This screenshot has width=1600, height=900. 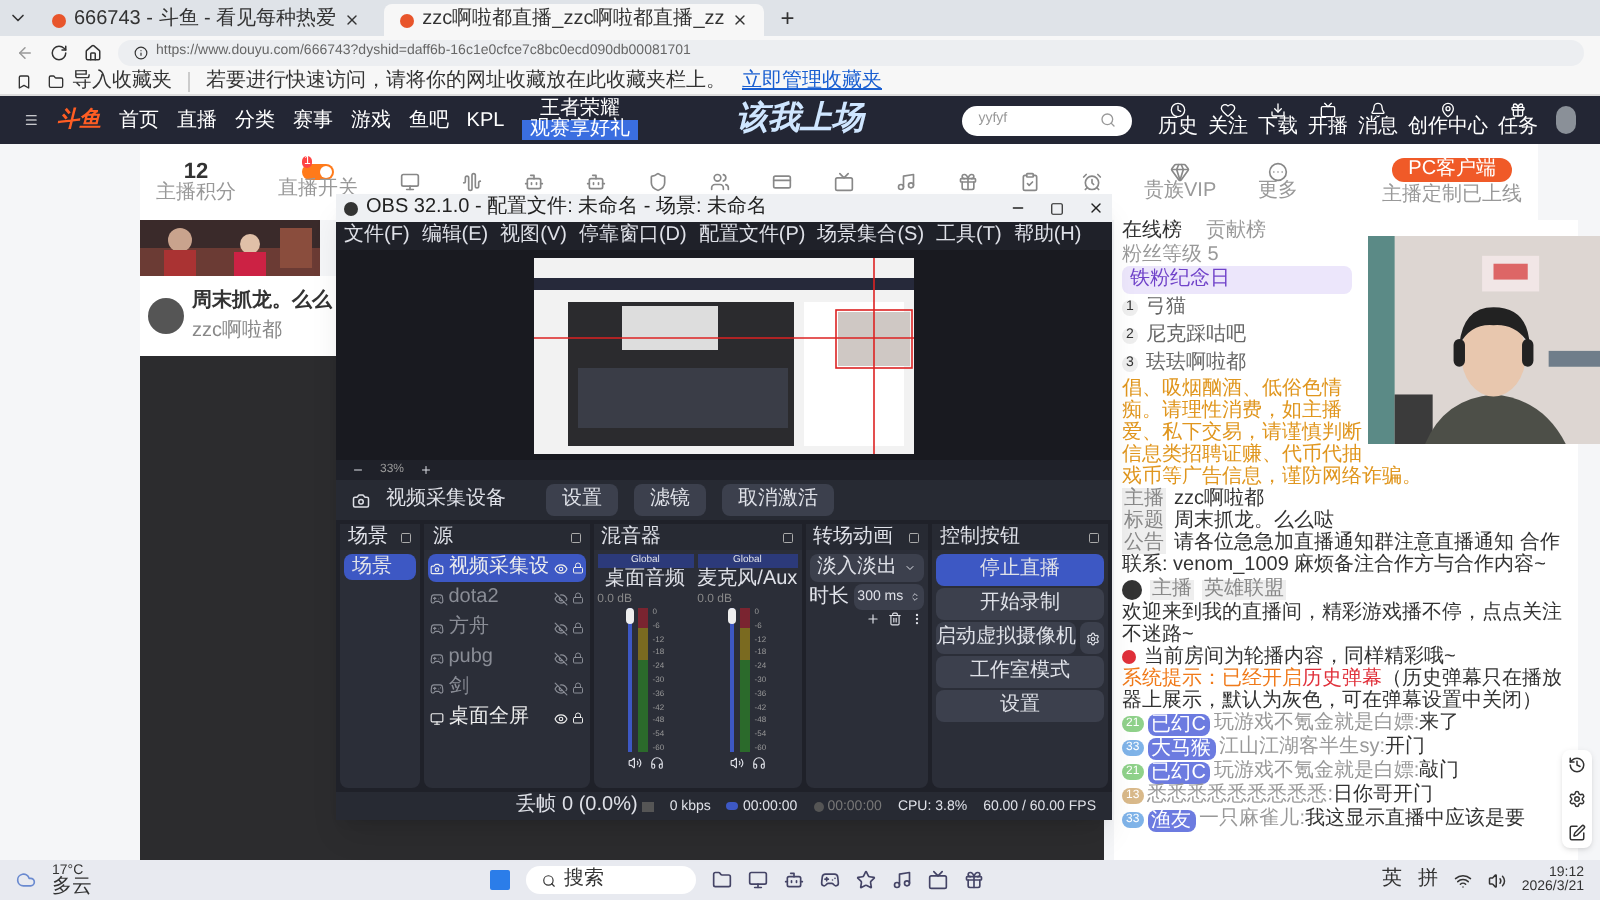 What do you see at coordinates (782, 182) in the screenshot?
I see `card-icon` at bounding box center [782, 182].